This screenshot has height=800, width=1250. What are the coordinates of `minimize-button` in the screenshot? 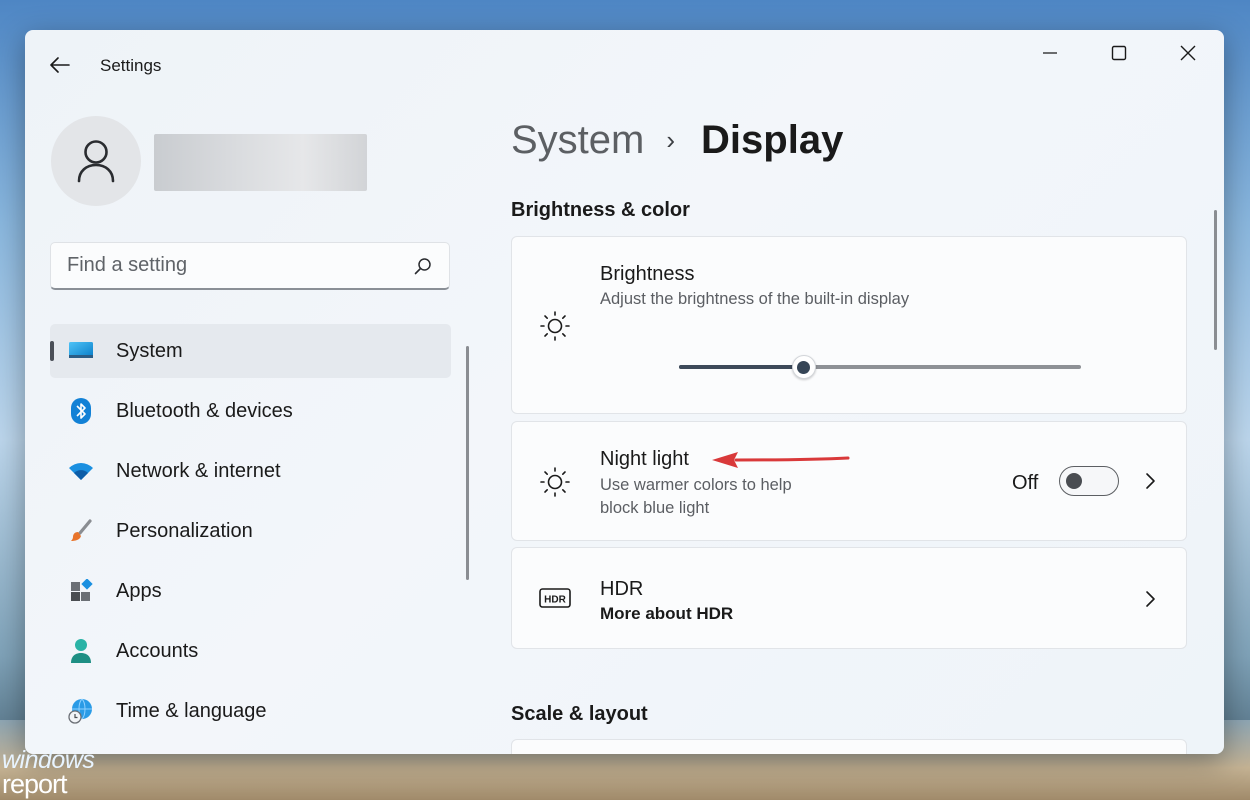 It's located at (1050, 53).